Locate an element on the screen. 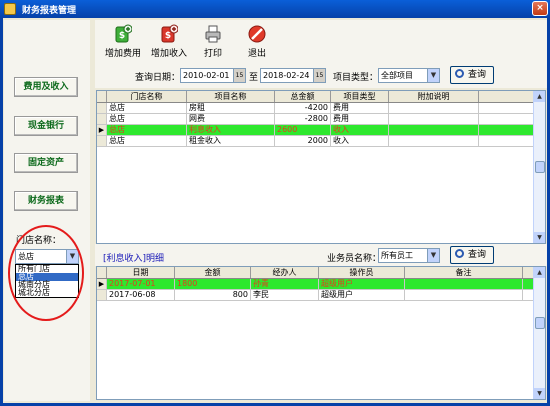 The width and height of the screenshot is (550, 406). add-expense-button: $ 增加费用 is located at coordinates (123, 44).